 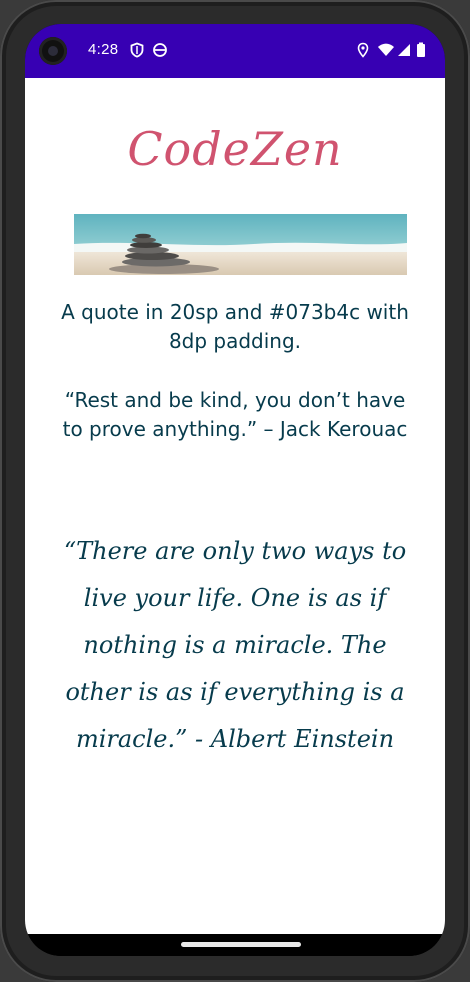 I want to click on shield-icon, so click(x=137, y=50).